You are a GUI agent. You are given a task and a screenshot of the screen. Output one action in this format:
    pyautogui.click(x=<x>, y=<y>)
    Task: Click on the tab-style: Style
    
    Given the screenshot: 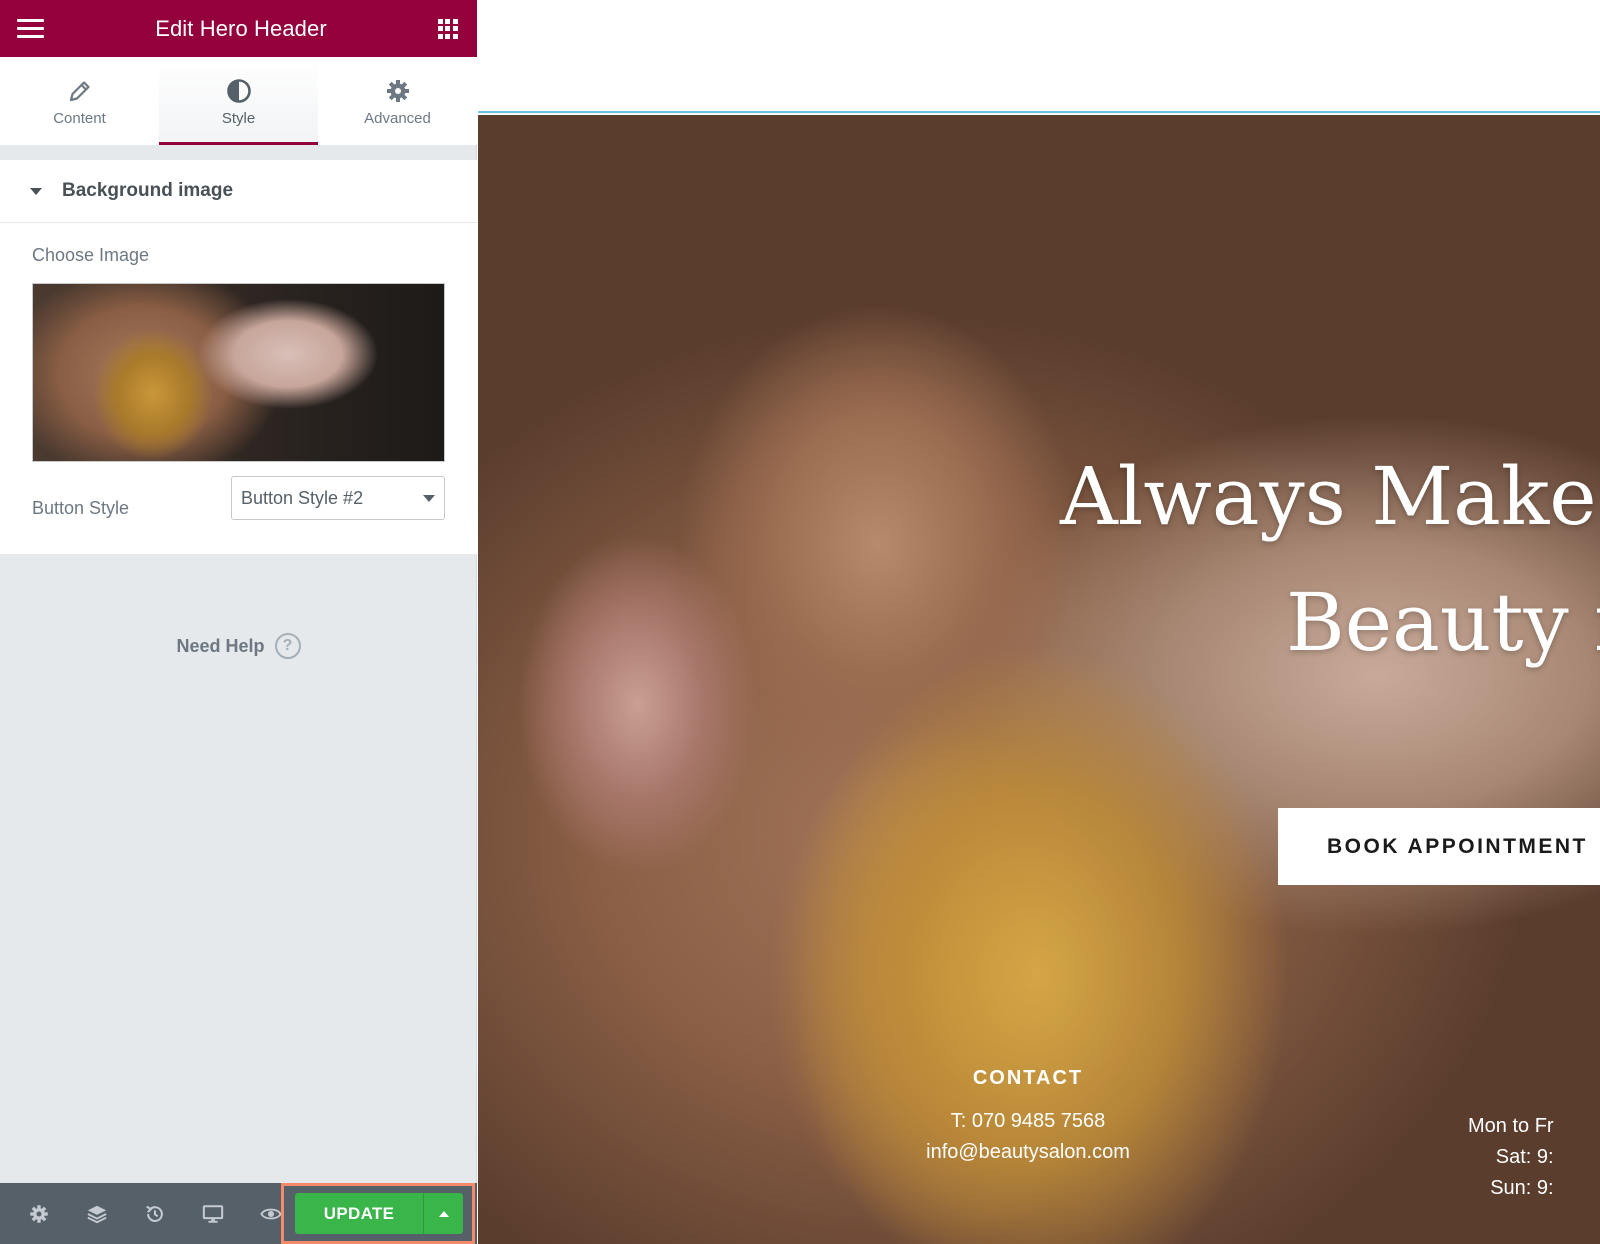 What is the action you would take?
    pyautogui.click(x=238, y=101)
    